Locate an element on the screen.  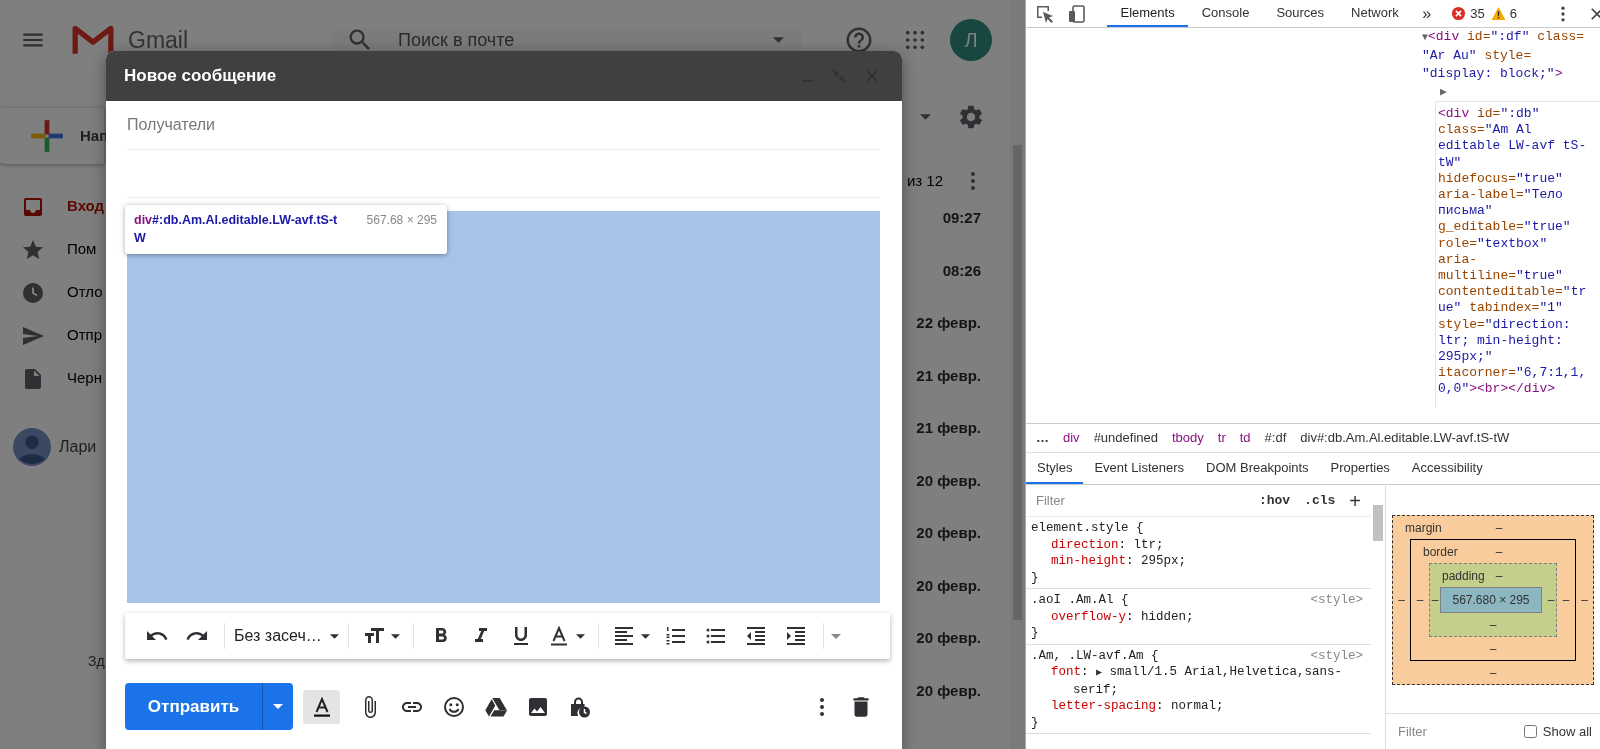
css-declaration: font: ▶ small/1.5 Arial,Helvetica,sans-serif; is located at coordinates (1197, 681).